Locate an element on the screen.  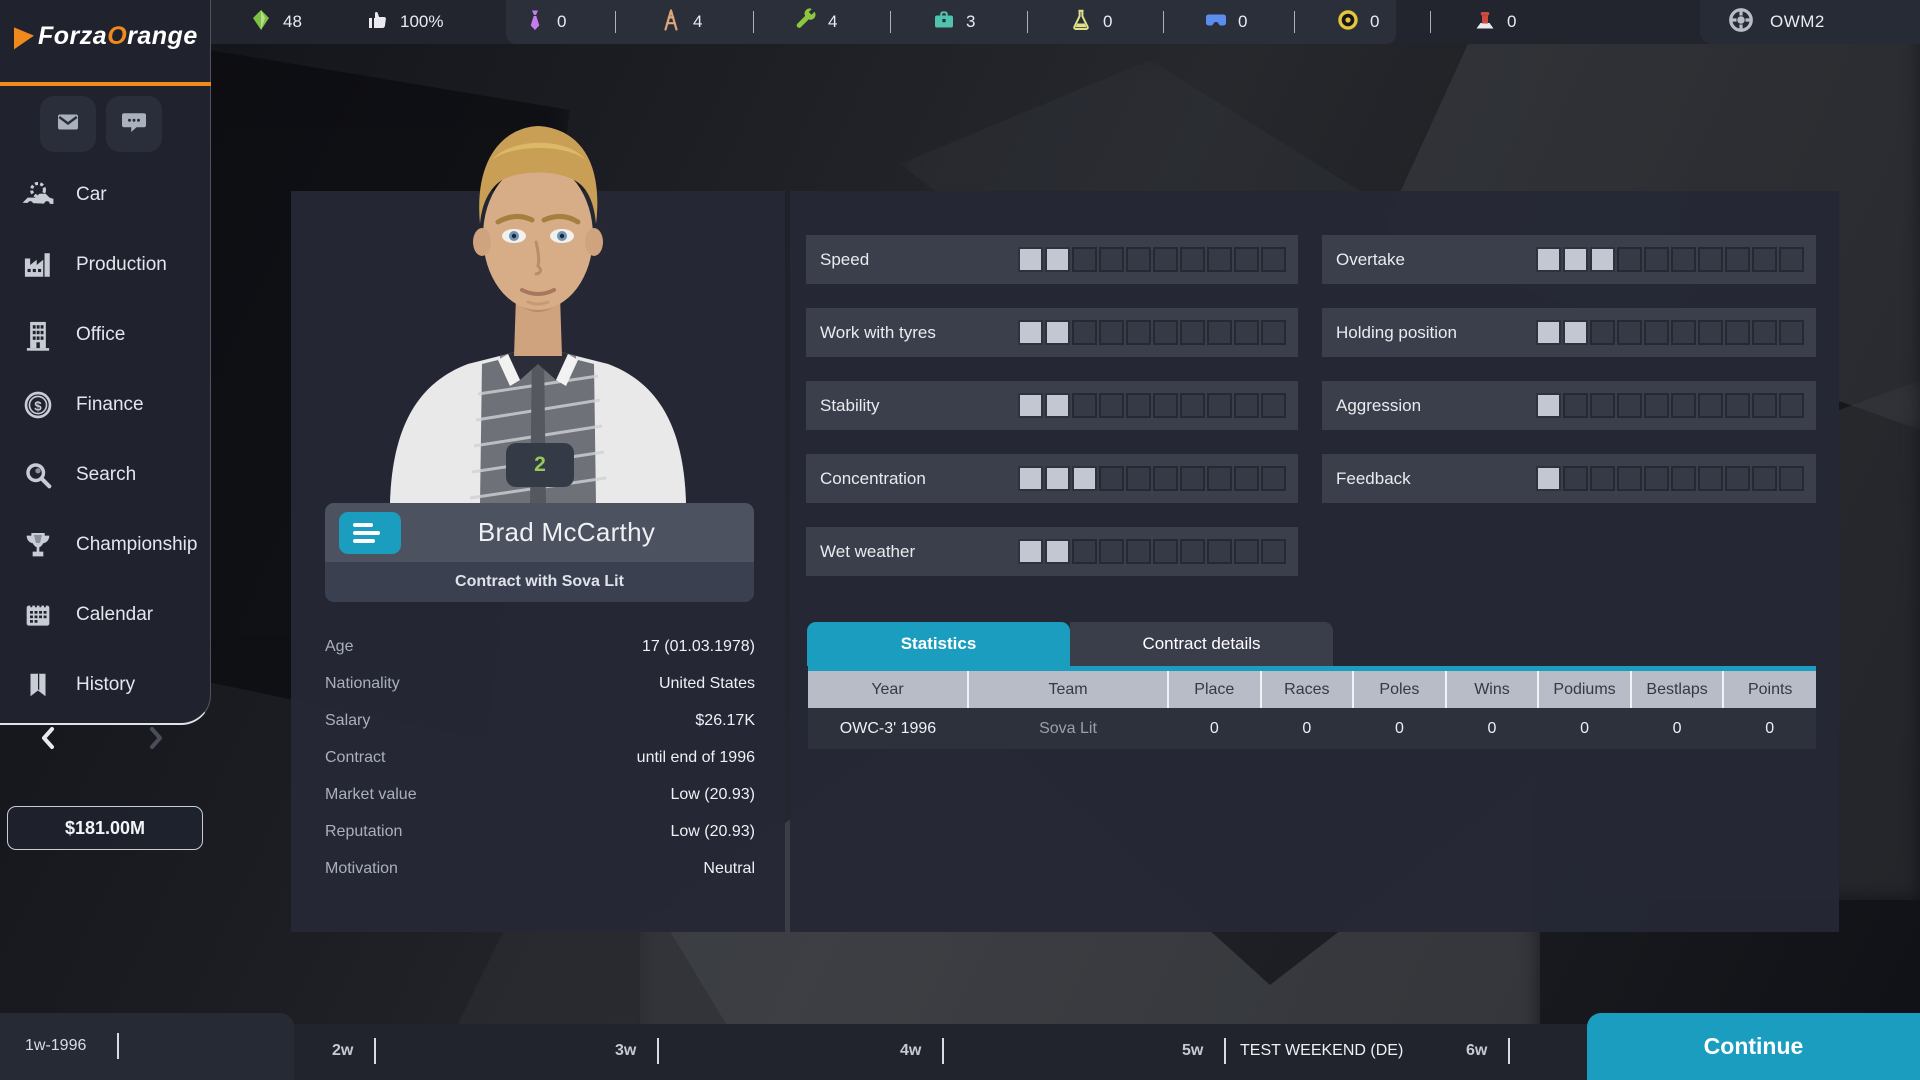
resource-wrench: 4 is located at coordinates (815, 22).